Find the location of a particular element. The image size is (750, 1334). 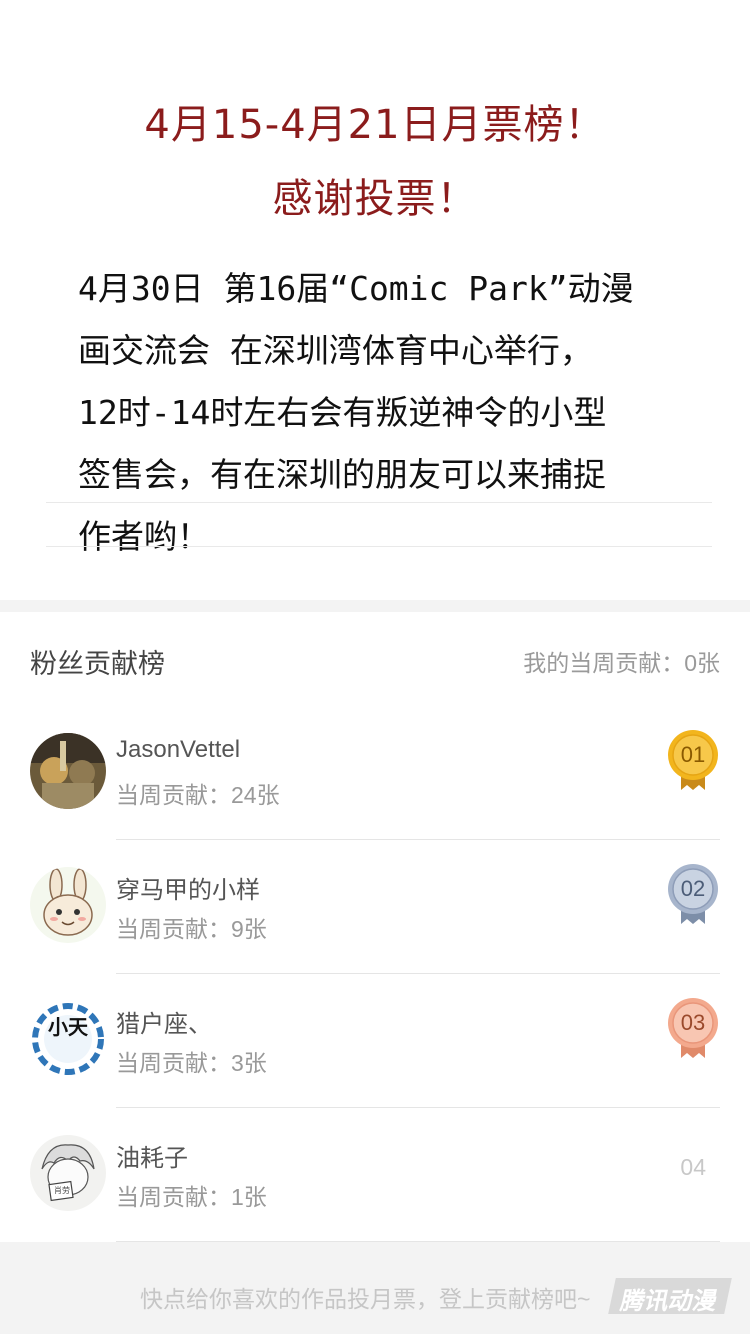

announcement-subtitle: 感谢投票！ is located at coordinates (375, 199).